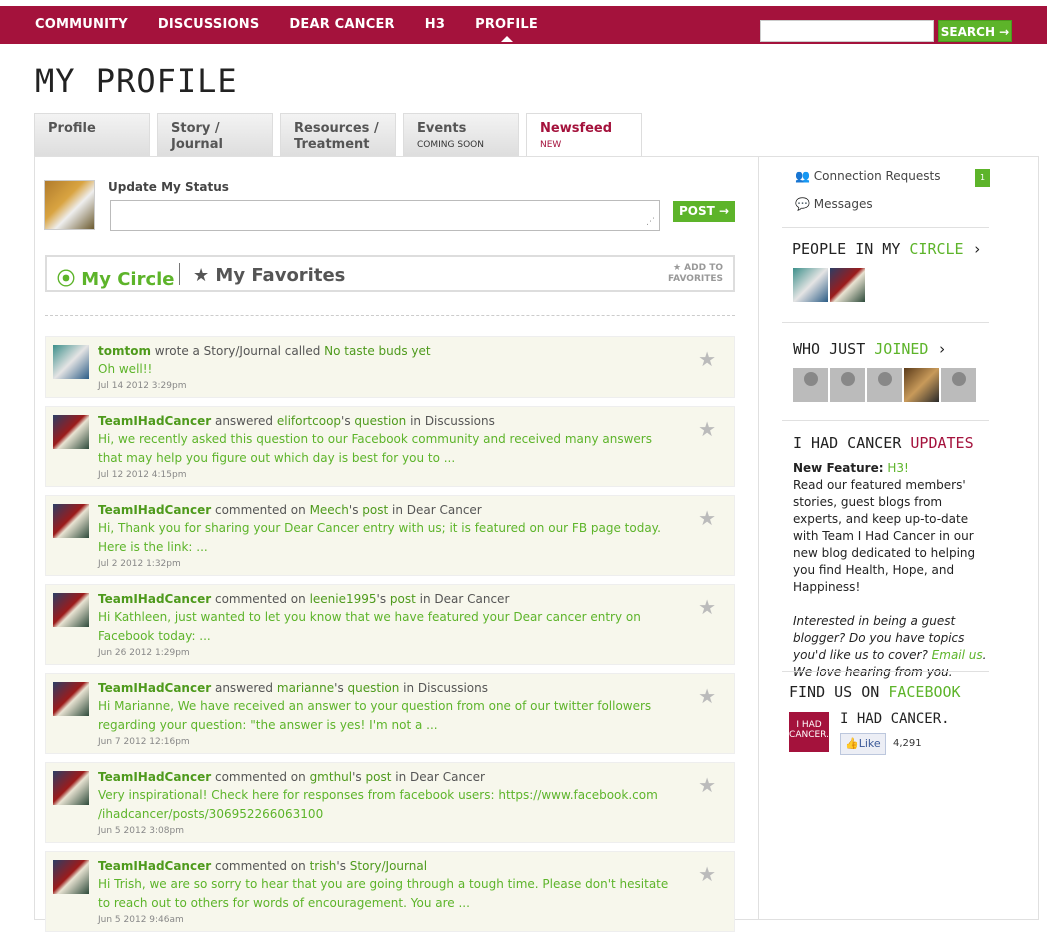  What do you see at coordinates (260, 599) in the screenshot?
I see `feed-action: commented on` at bounding box center [260, 599].